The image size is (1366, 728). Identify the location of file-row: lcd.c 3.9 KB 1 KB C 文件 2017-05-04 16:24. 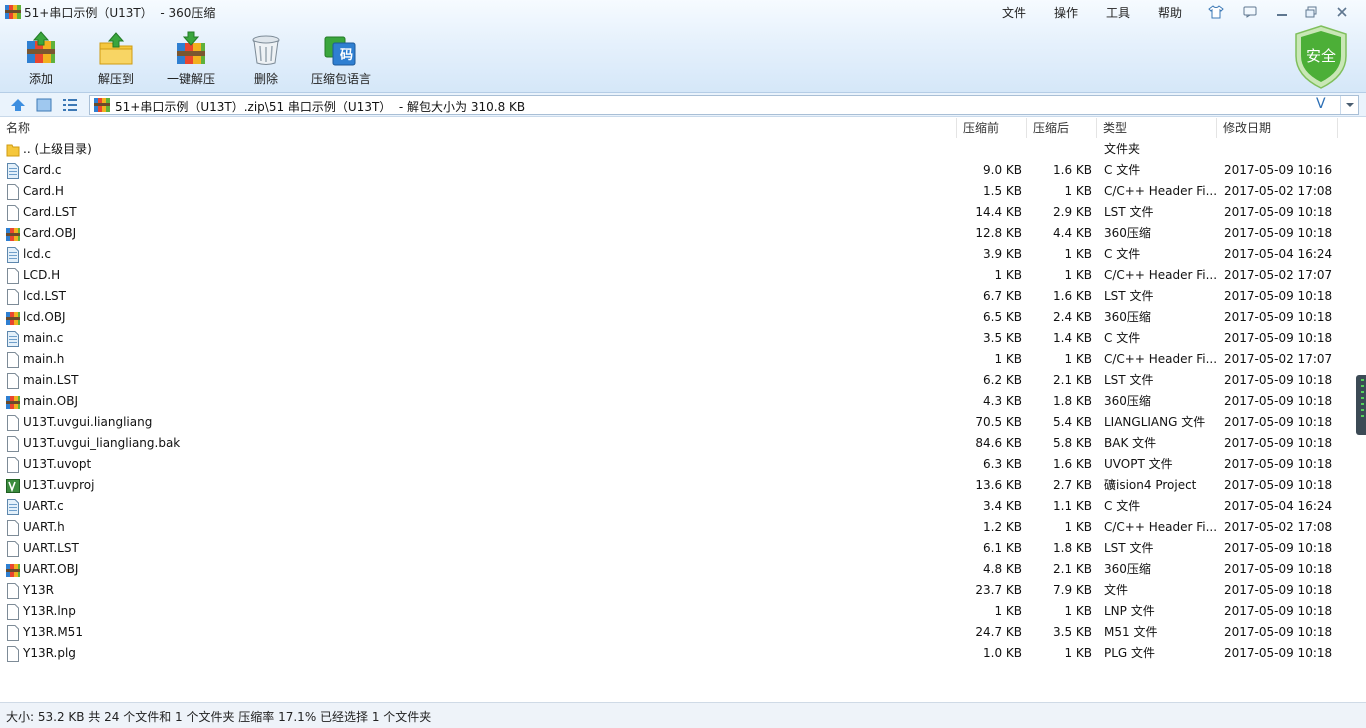
(670, 254).